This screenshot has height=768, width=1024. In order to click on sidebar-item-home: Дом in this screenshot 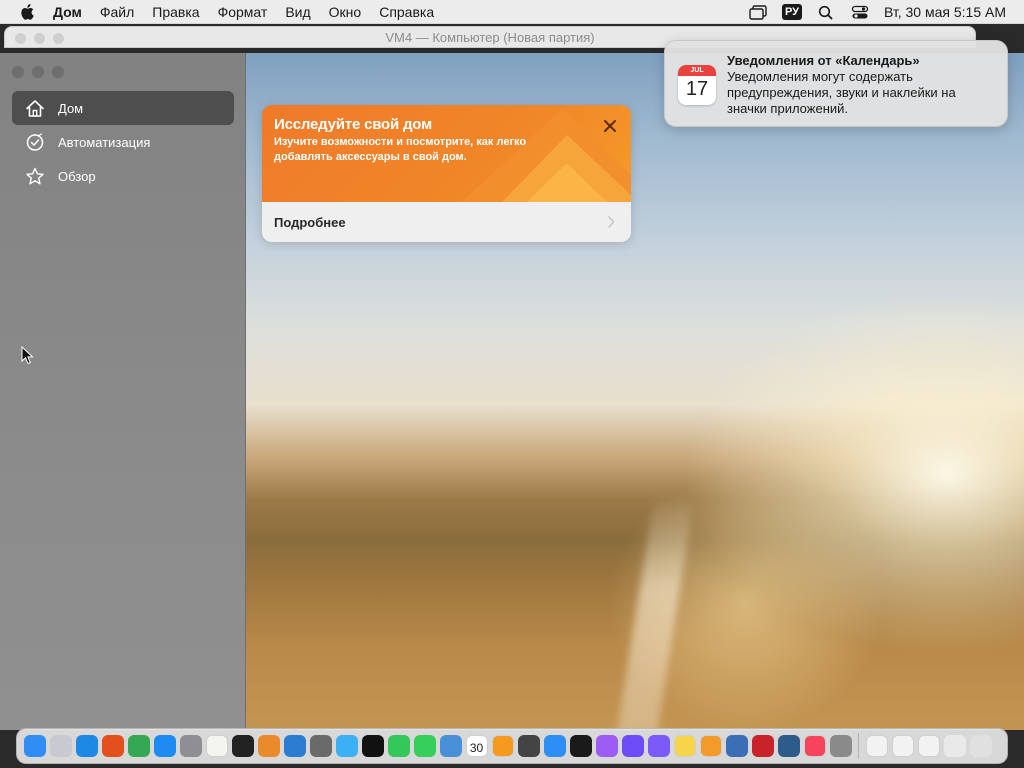, I will do `click(123, 108)`.